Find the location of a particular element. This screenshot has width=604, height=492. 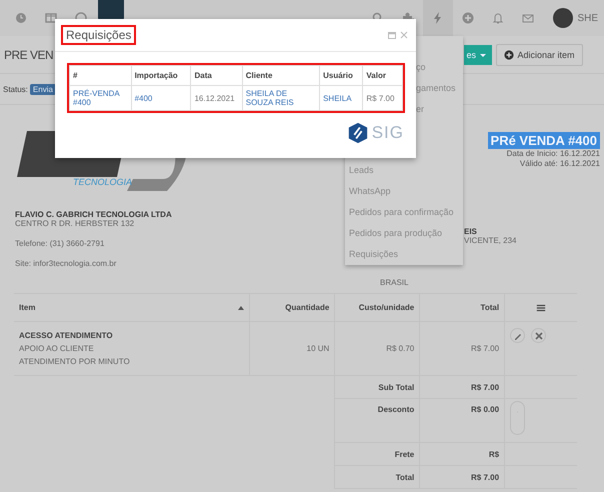

document-title: PRé VENDA #400 is located at coordinates (544, 140).